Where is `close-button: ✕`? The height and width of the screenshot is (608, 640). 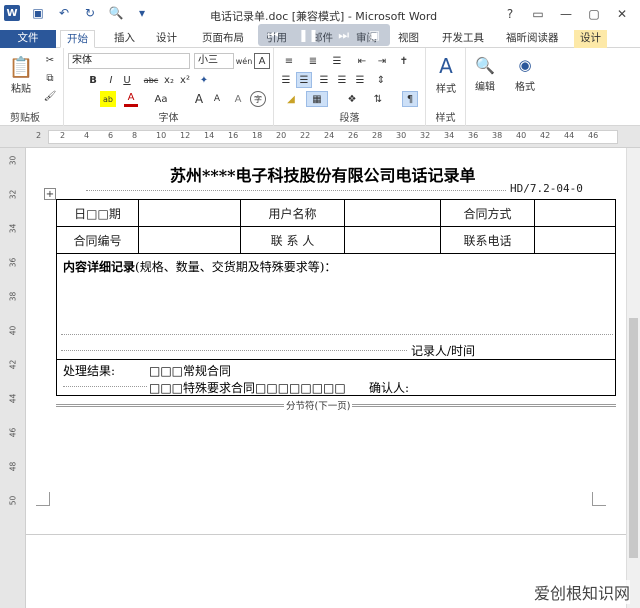 close-button: ✕ is located at coordinates (622, 14).